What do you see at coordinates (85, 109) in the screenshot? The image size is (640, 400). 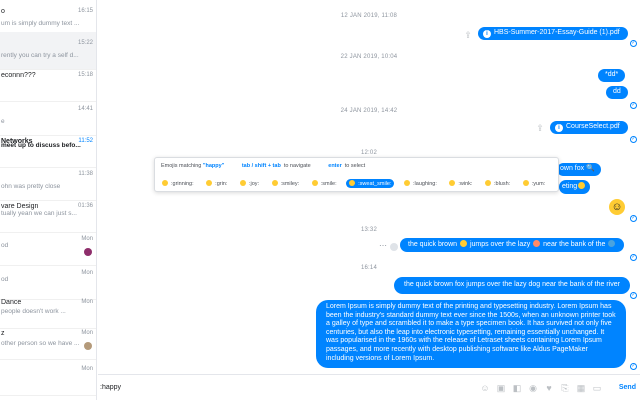 I see `conversation-time: 14:41` at bounding box center [85, 109].